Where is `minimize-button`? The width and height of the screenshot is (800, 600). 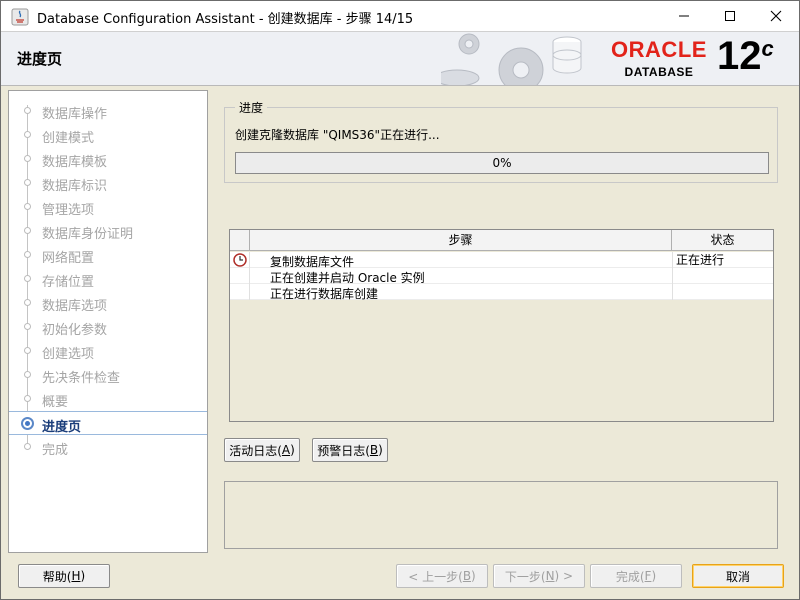 minimize-button is located at coordinates (684, 16).